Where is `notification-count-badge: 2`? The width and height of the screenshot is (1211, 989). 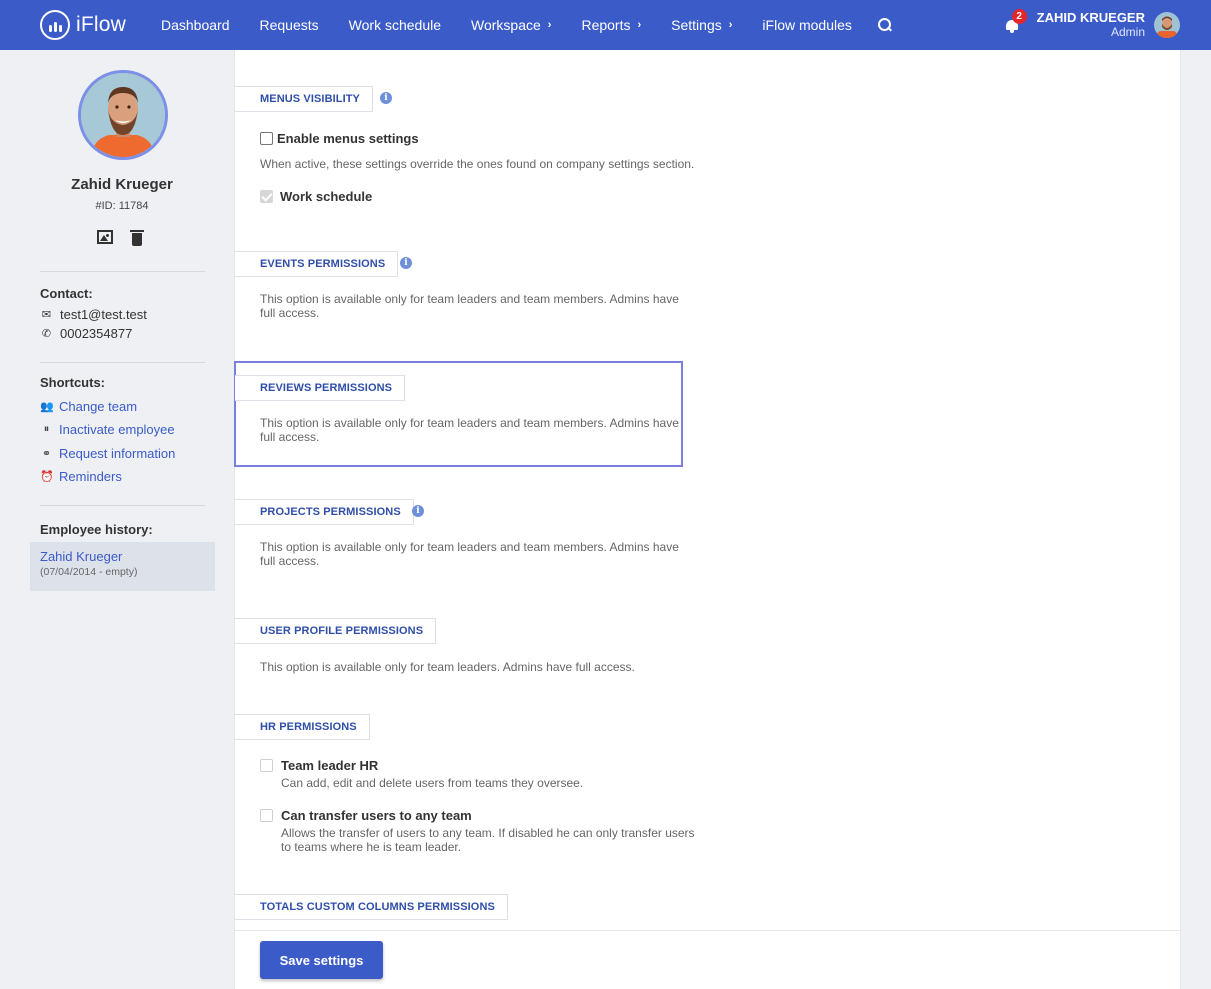
notification-count-badge: 2 is located at coordinates (1019, 16).